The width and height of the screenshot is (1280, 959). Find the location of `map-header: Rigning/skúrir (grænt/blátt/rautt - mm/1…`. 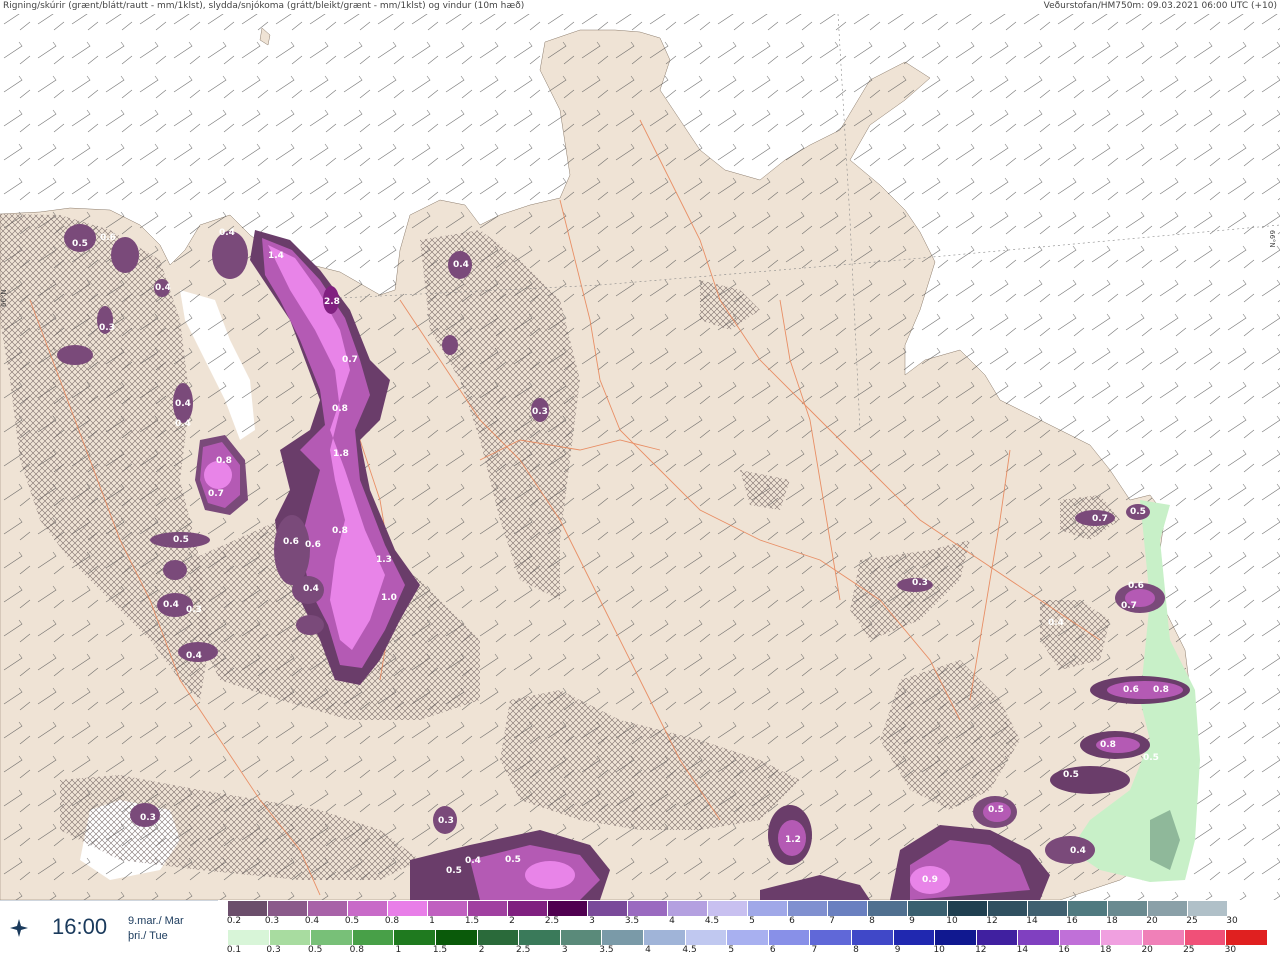

map-header: Rigning/skúrir (grænt/blátt/rautt - mm/1… is located at coordinates (640, 7).